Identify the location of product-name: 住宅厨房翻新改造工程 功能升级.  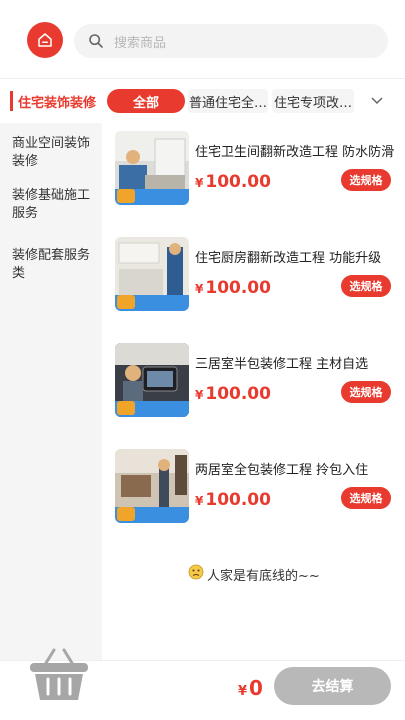
(288, 258).